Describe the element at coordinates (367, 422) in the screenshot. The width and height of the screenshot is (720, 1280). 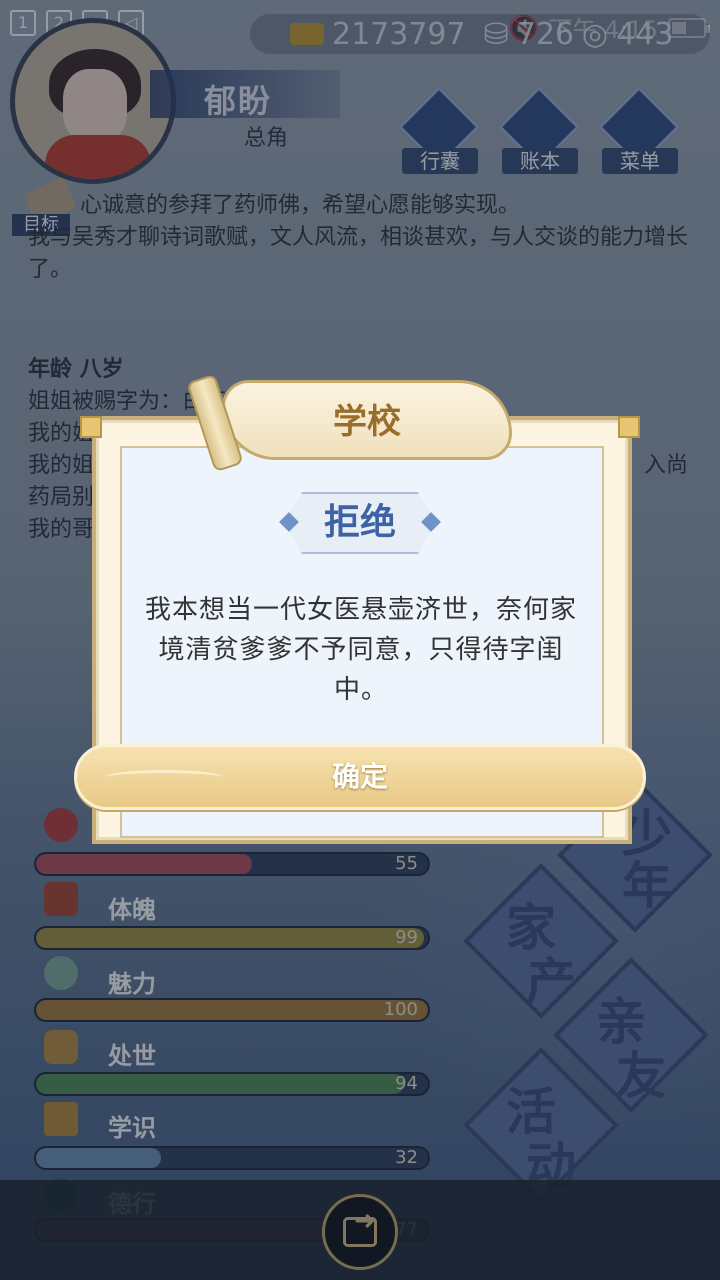
I see `dialog-title: 学校` at that location.